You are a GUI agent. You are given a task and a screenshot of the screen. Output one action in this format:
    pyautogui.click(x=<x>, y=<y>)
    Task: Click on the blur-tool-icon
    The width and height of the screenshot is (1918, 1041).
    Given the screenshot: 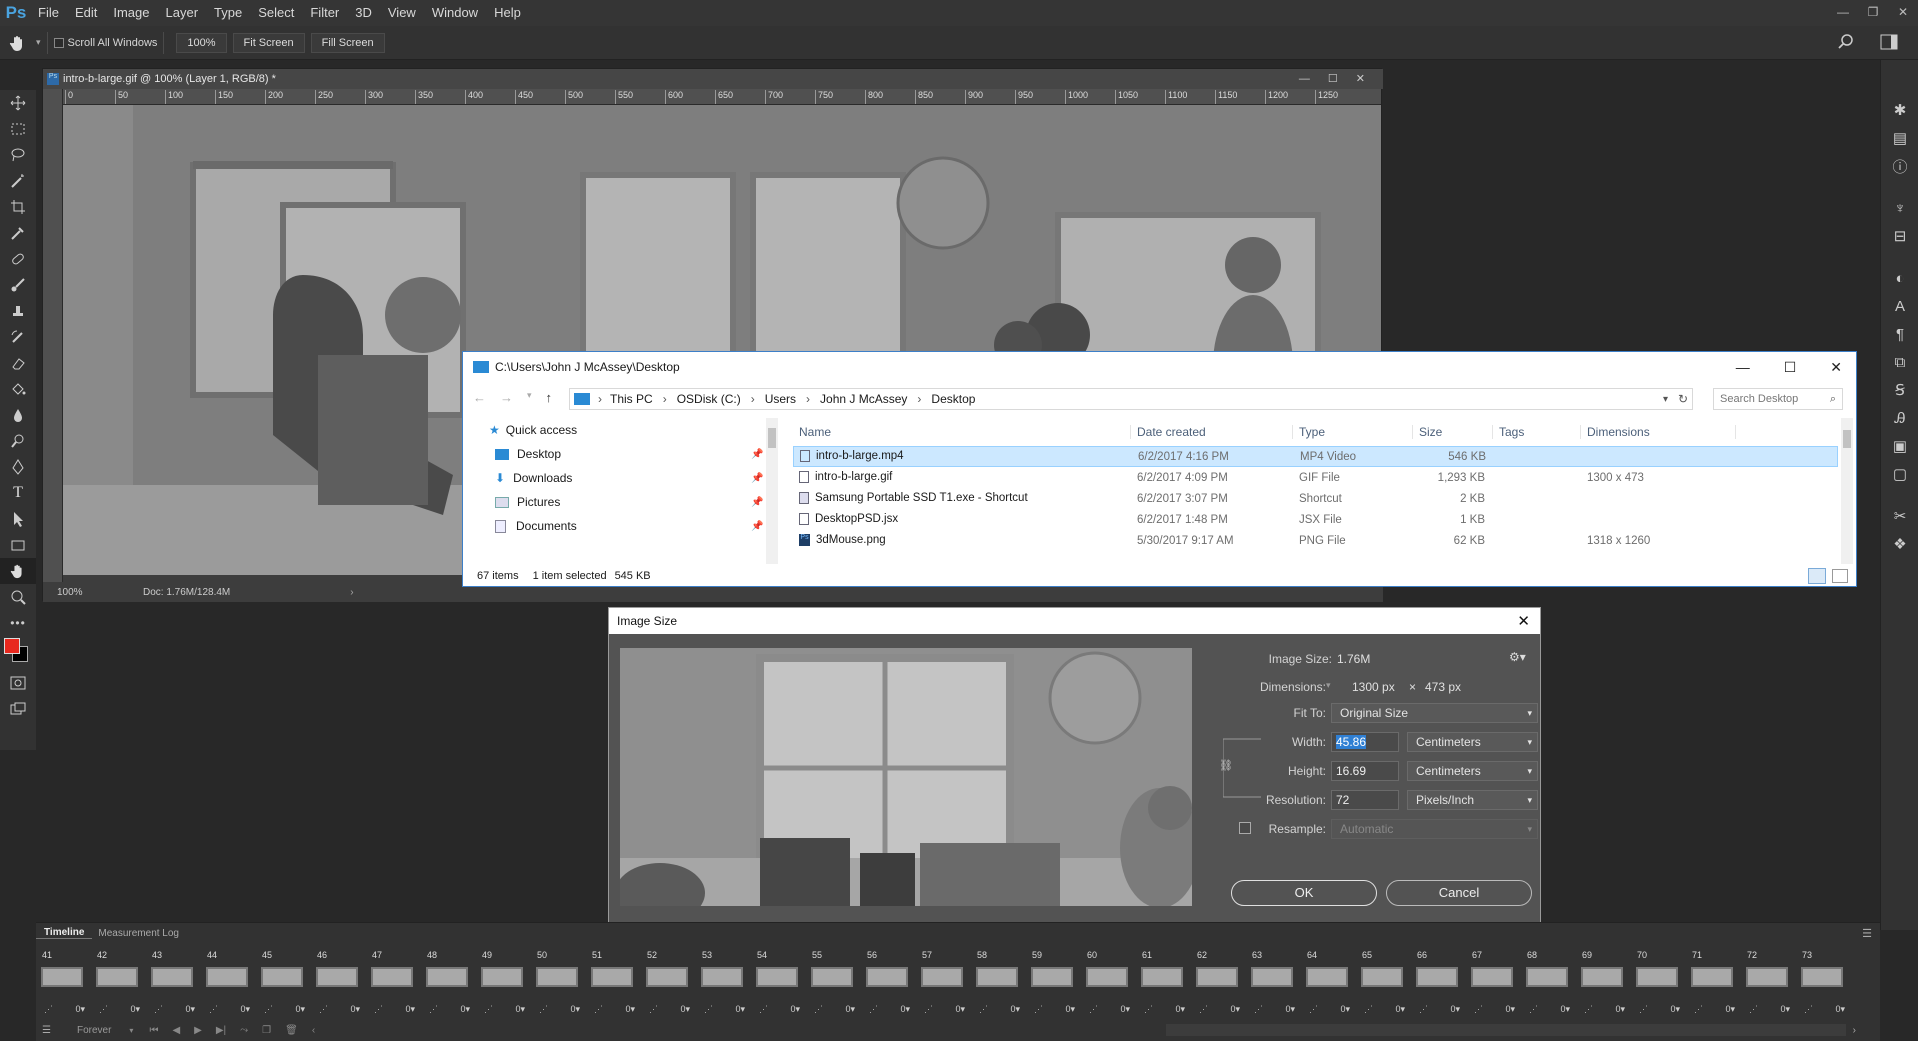 What is the action you would take?
    pyautogui.click(x=18, y=415)
    